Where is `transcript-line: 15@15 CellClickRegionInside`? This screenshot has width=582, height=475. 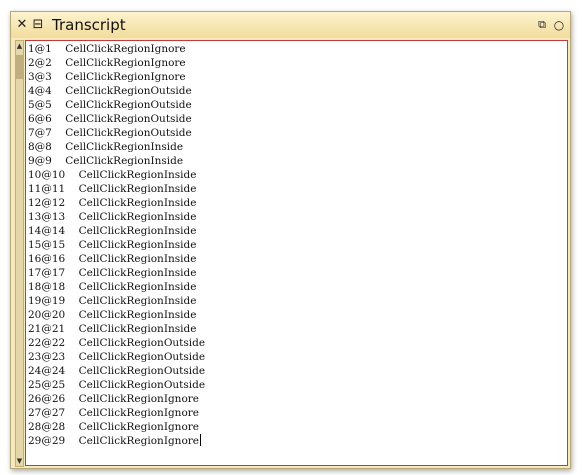
transcript-line: 15@15 CellClickRegionInside is located at coordinates (112, 245).